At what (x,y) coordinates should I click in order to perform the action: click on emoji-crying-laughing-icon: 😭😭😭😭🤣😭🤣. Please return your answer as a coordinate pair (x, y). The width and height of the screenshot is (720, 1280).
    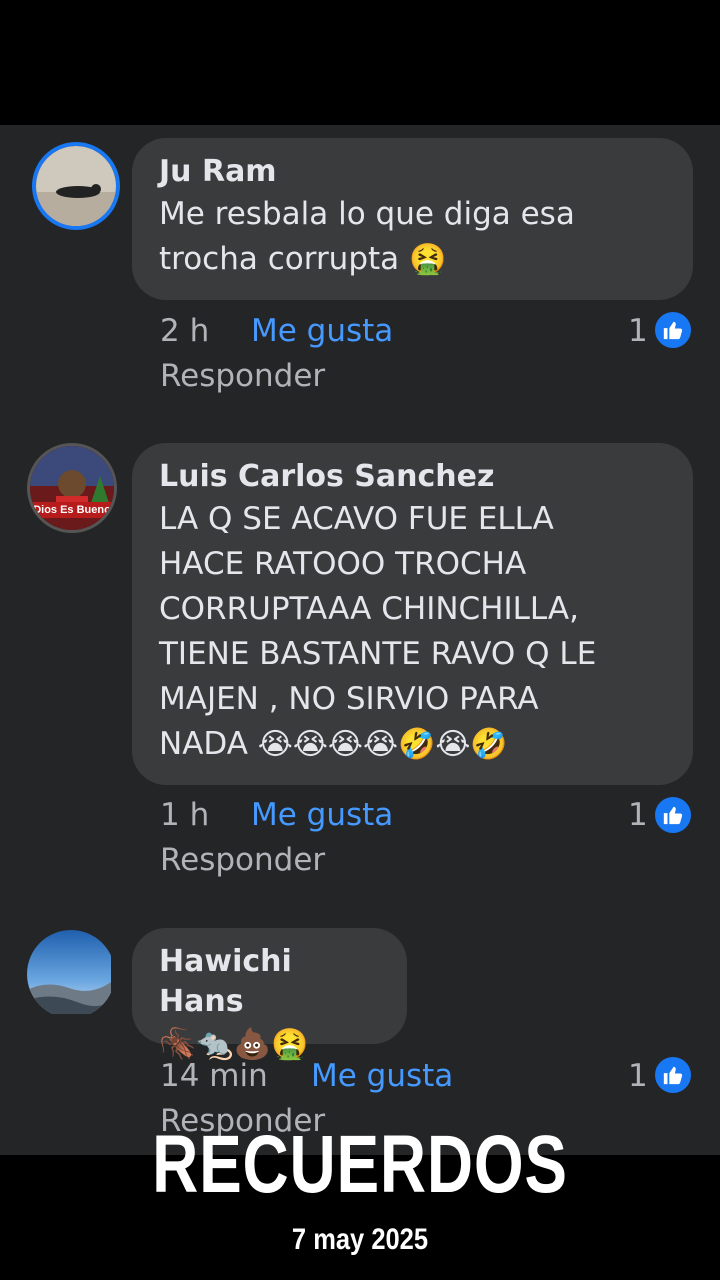
    Looking at the image, I should click on (382, 744).